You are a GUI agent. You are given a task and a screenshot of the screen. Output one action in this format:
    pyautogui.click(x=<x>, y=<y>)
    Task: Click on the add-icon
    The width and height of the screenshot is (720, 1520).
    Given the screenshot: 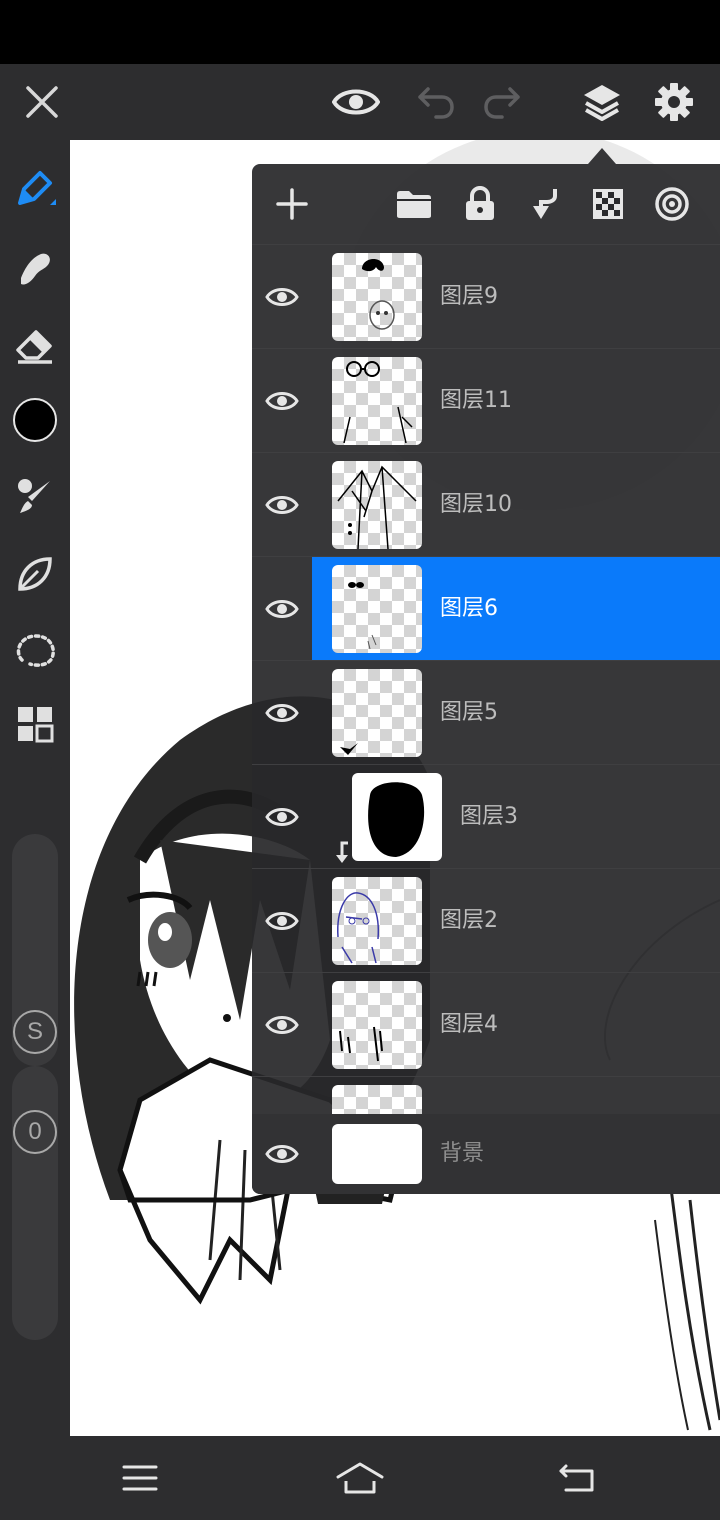 What is the action you would take?
    pyautogui.click(x=292, y=204)
    